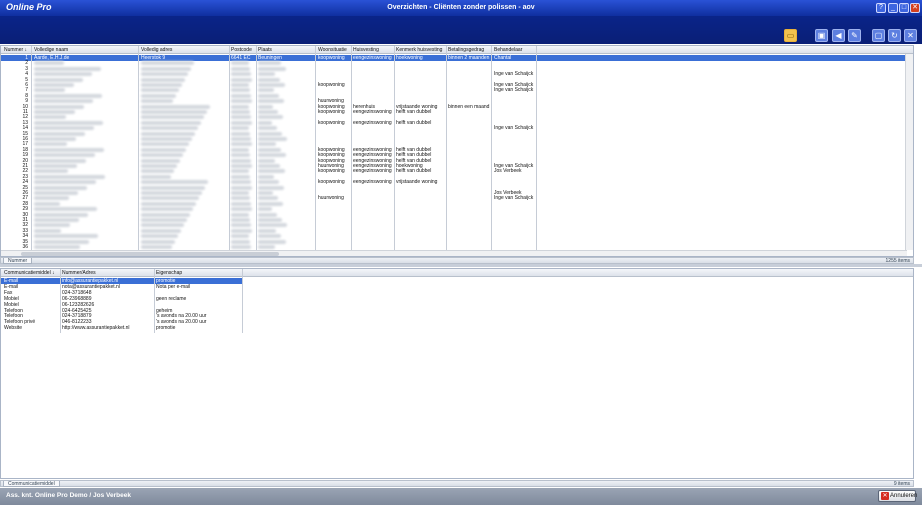 This screenshot has height=505, width=922. I want to click on folder-icon: ▭, so click(790, 35).